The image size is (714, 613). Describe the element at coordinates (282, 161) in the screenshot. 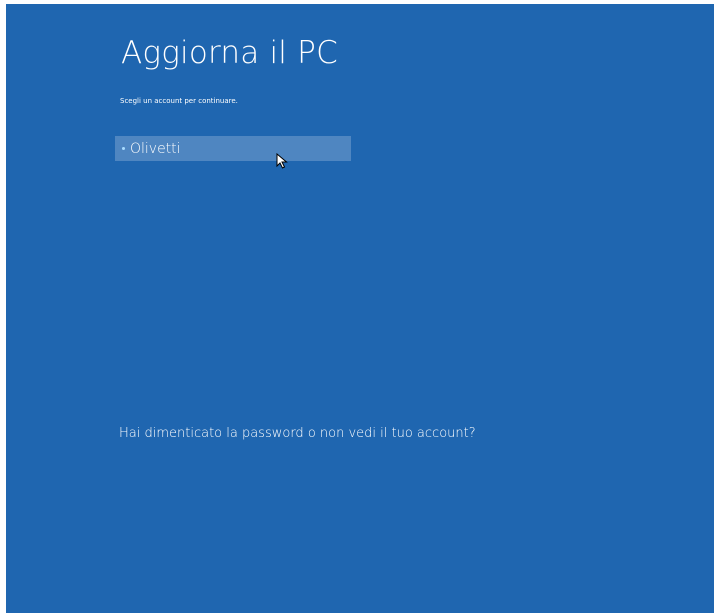

I see `mouse-pointer-icon` at that location.